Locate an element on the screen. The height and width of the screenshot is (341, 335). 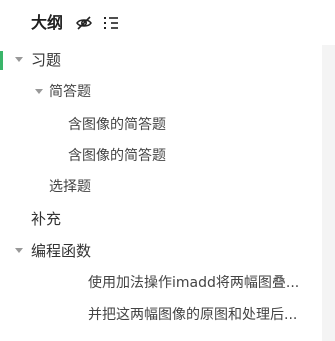
outline-item-label: 习题 is located at coordinates (46, 60).